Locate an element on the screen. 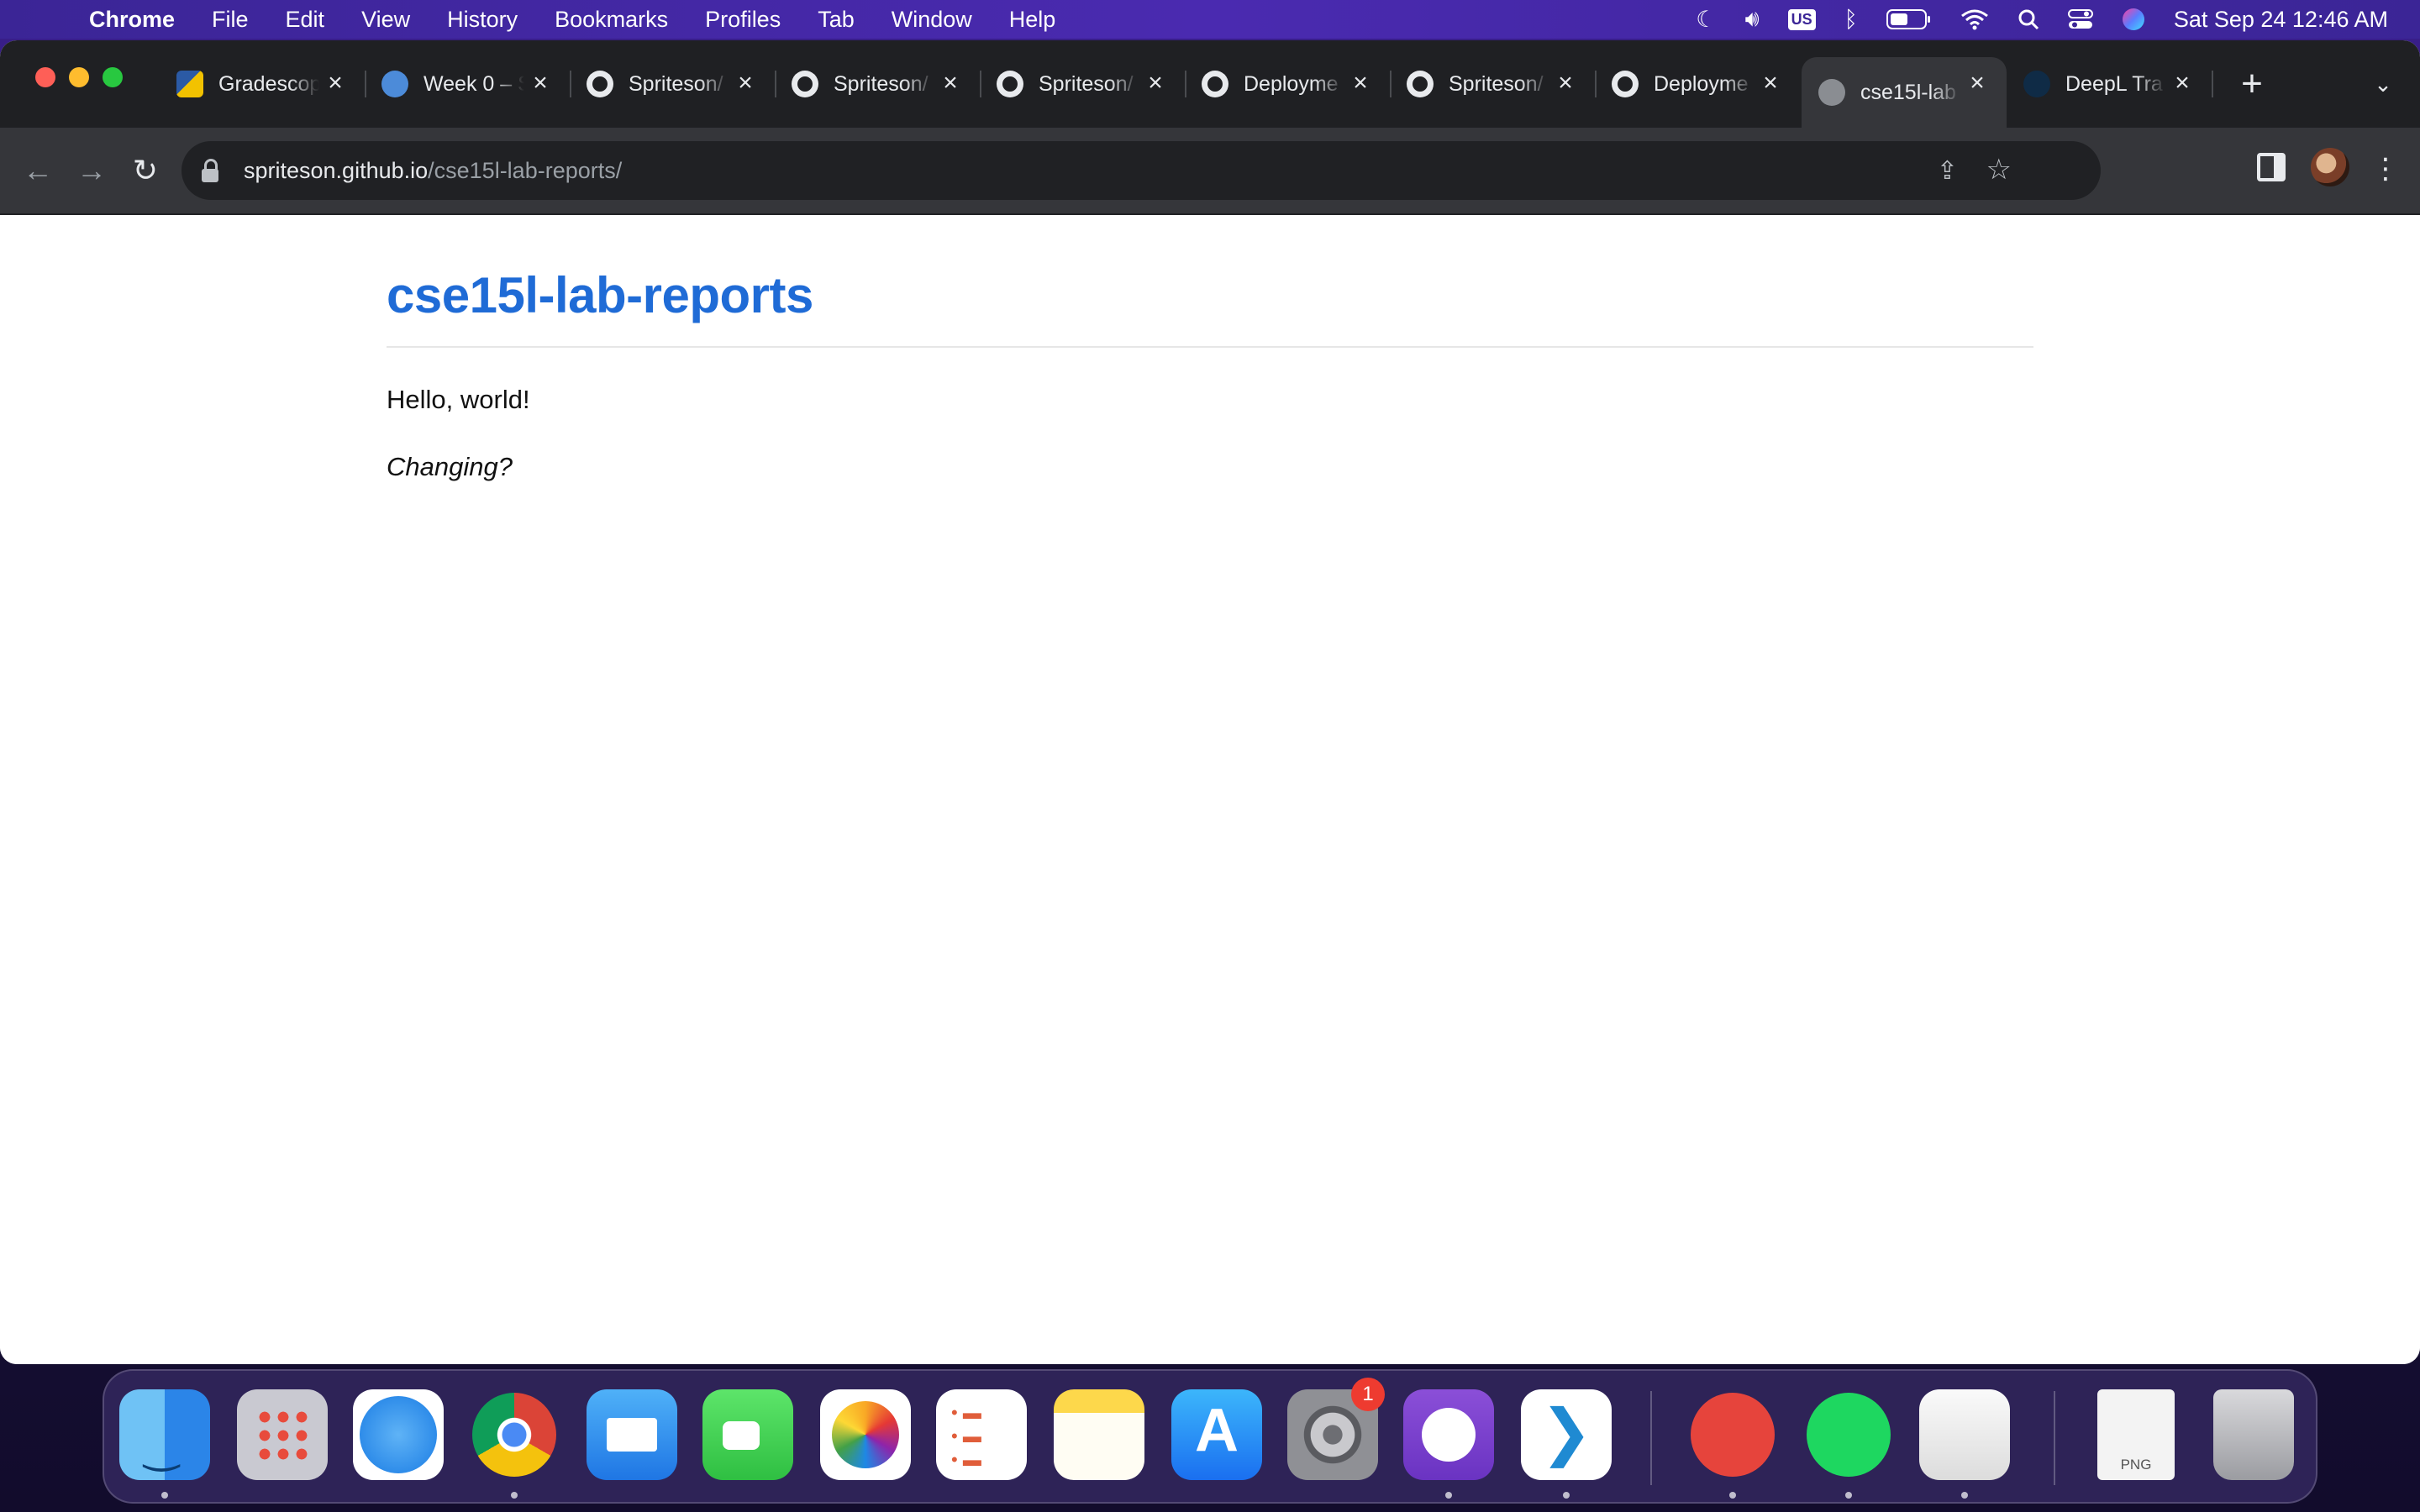 Image resolution: width=2420 pixels, height=1512 pixels. tab-spriteson-4: Spriteson/ × is located at coordinates (1494, 84).